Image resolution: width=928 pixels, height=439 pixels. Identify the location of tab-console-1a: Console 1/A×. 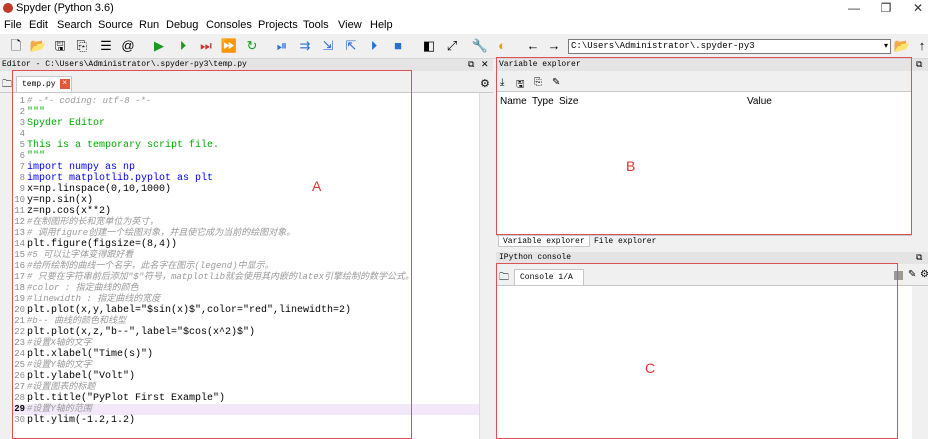
(549, 283).